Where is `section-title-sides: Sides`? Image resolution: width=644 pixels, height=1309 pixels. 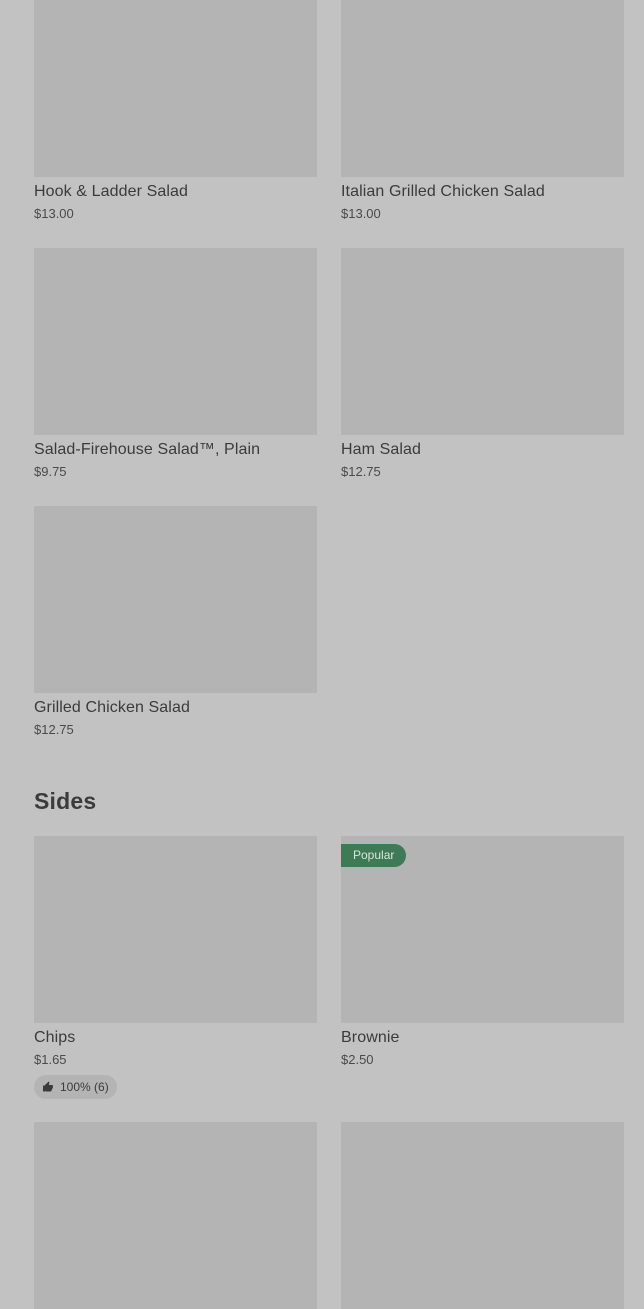 section-title-sides: Sides is located at coordinates (65, 801).